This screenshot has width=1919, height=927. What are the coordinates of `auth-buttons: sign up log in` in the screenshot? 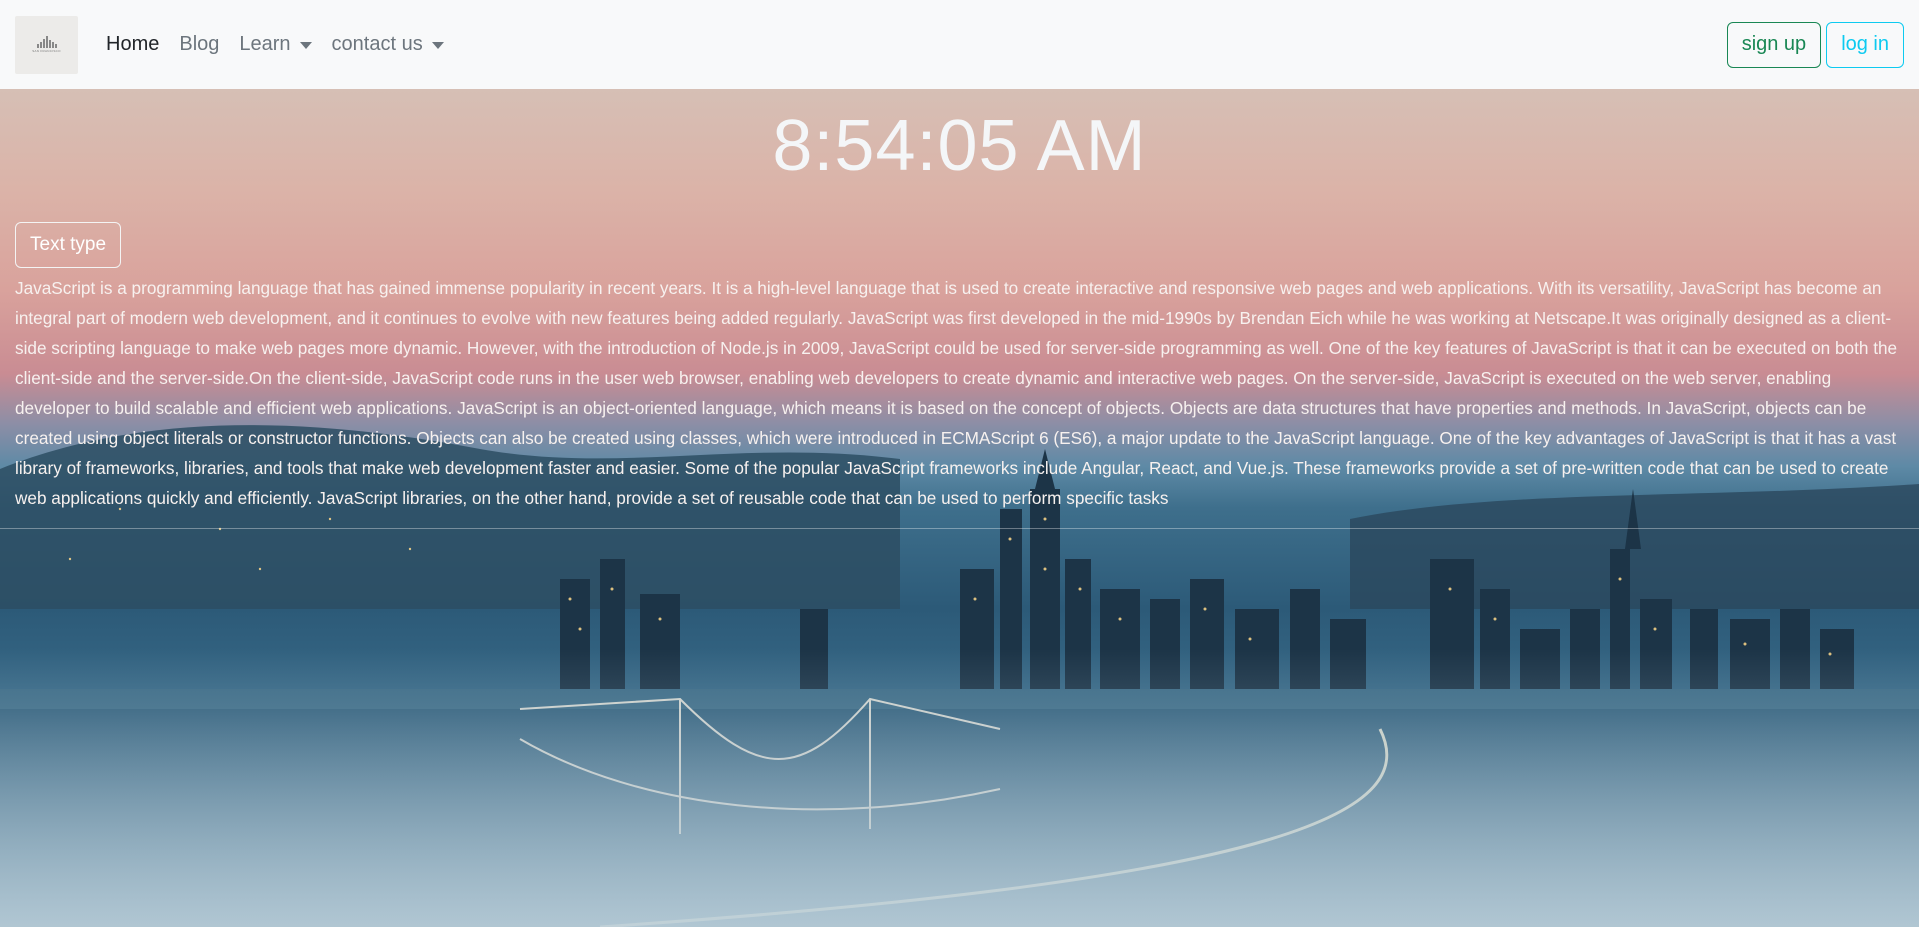 It's located at (1815, 44).